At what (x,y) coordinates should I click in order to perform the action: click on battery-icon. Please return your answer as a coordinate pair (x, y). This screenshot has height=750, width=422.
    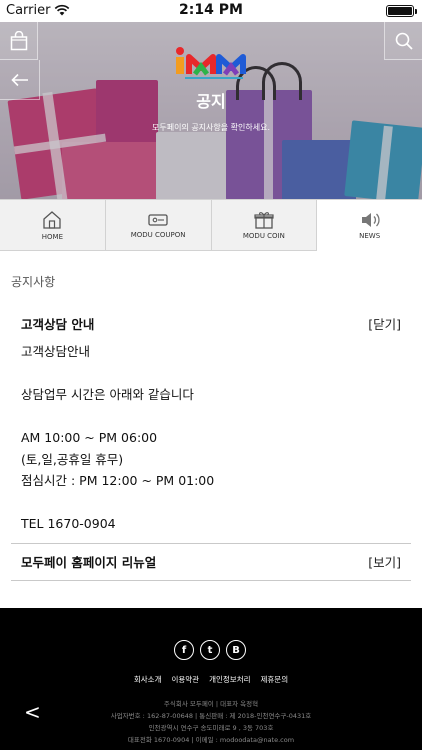
    Looking at the image, I should click on (401, 11).